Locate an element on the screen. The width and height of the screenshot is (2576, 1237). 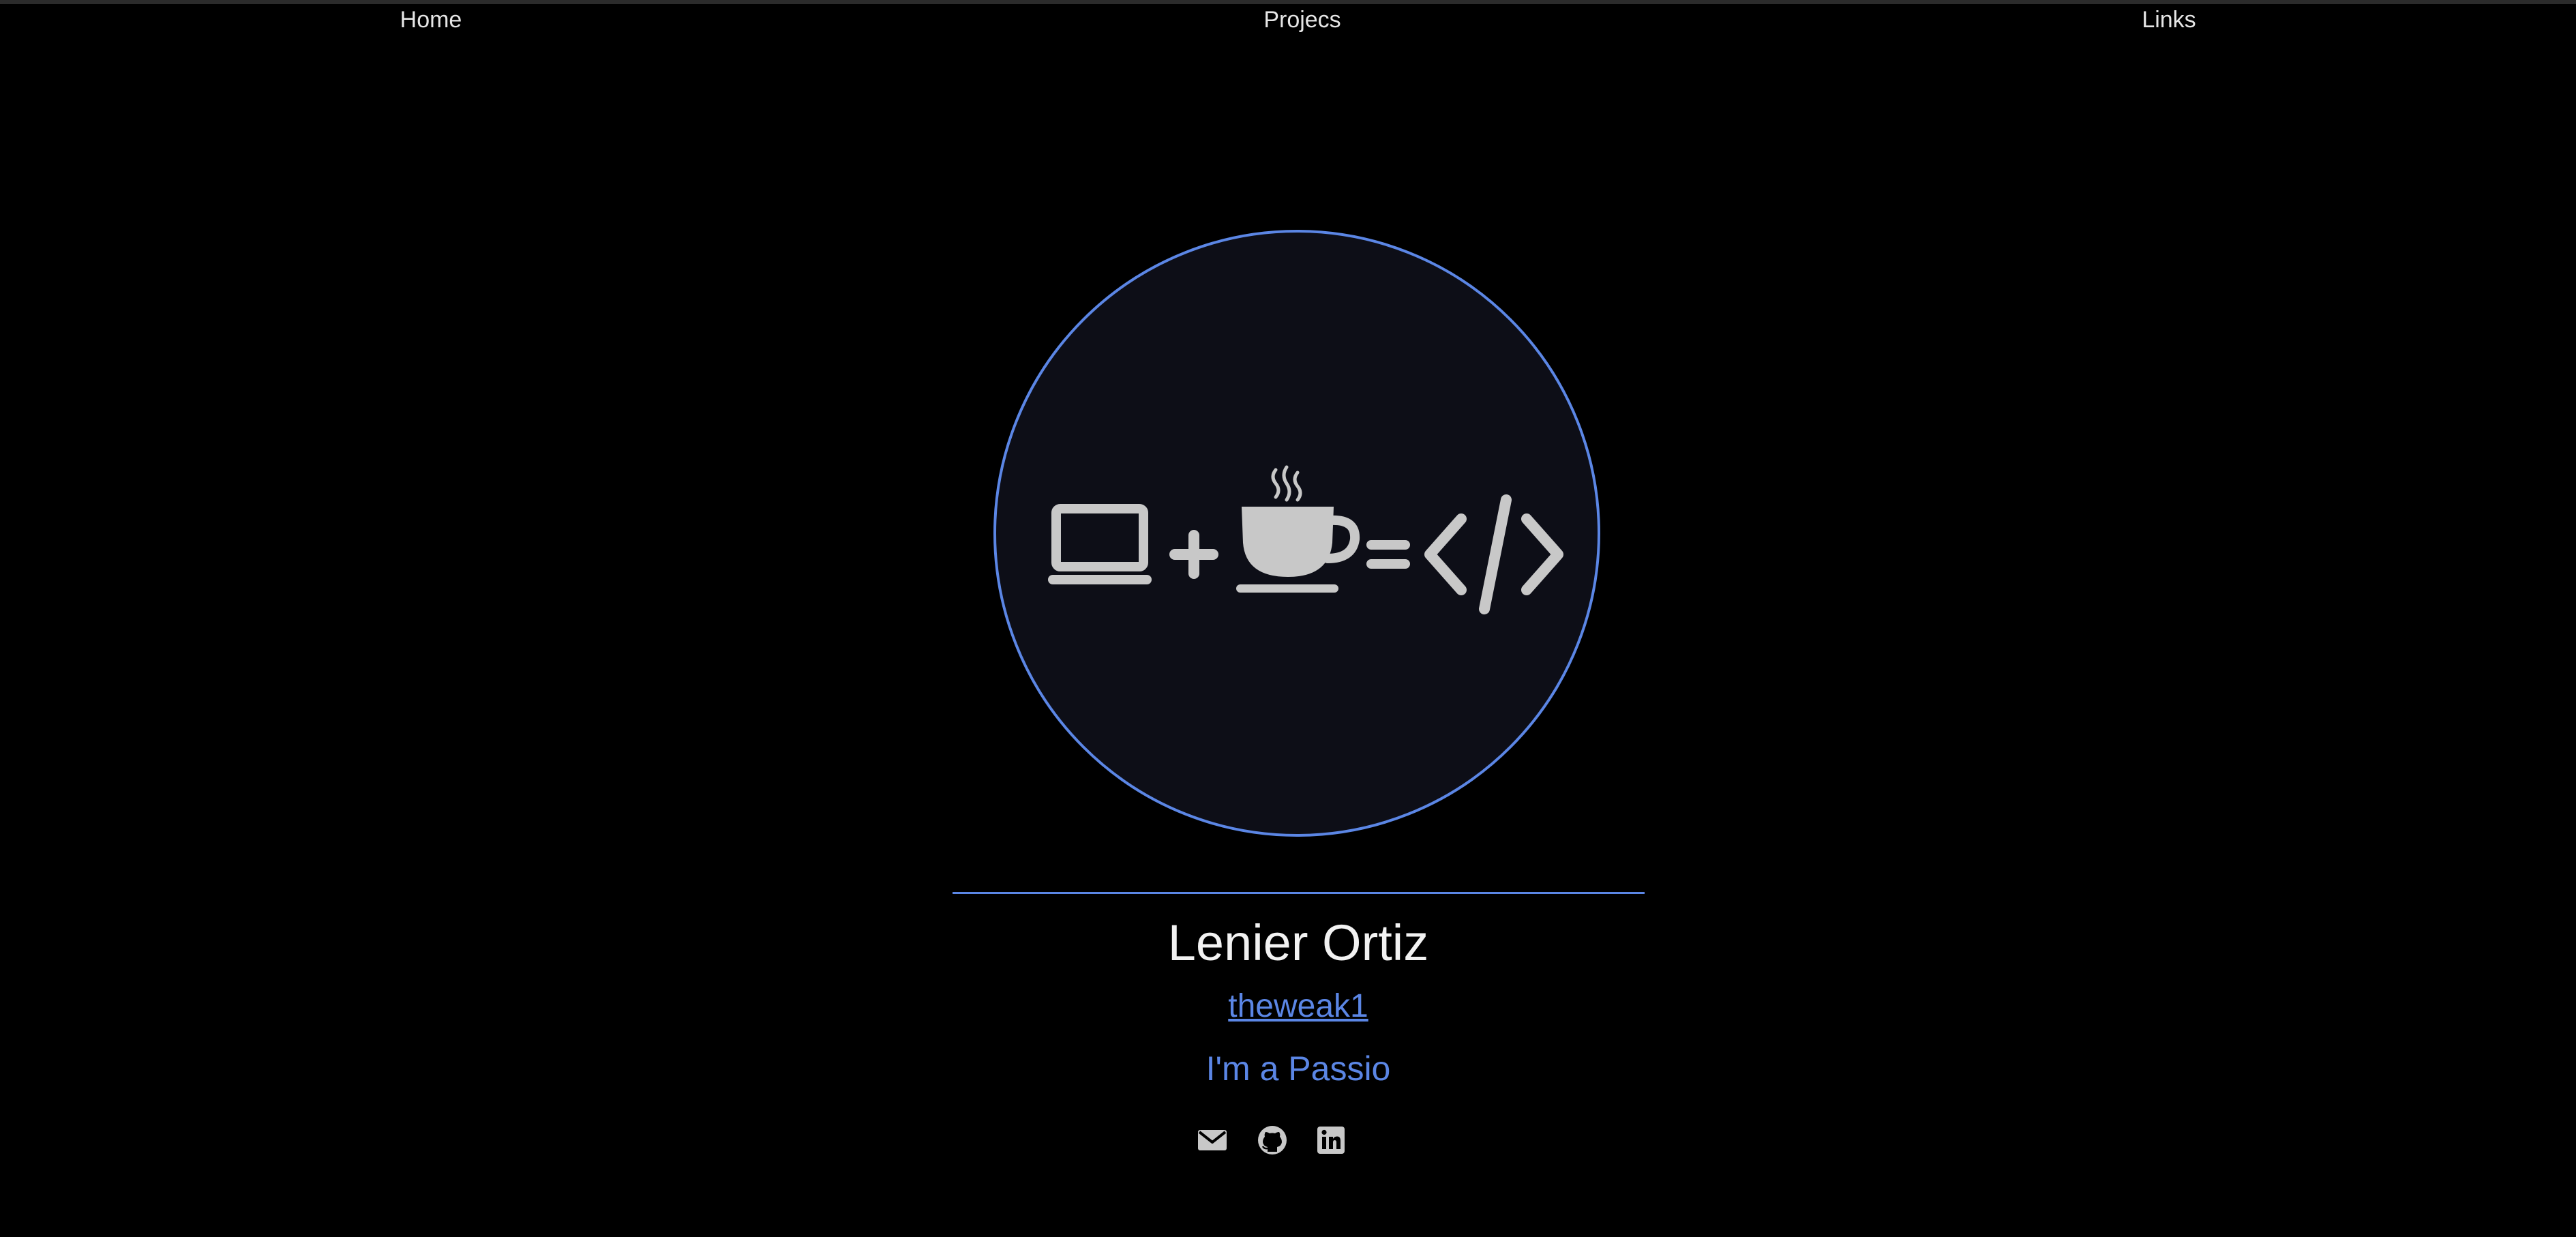
email-link is located at coordinates (1213, 1141).